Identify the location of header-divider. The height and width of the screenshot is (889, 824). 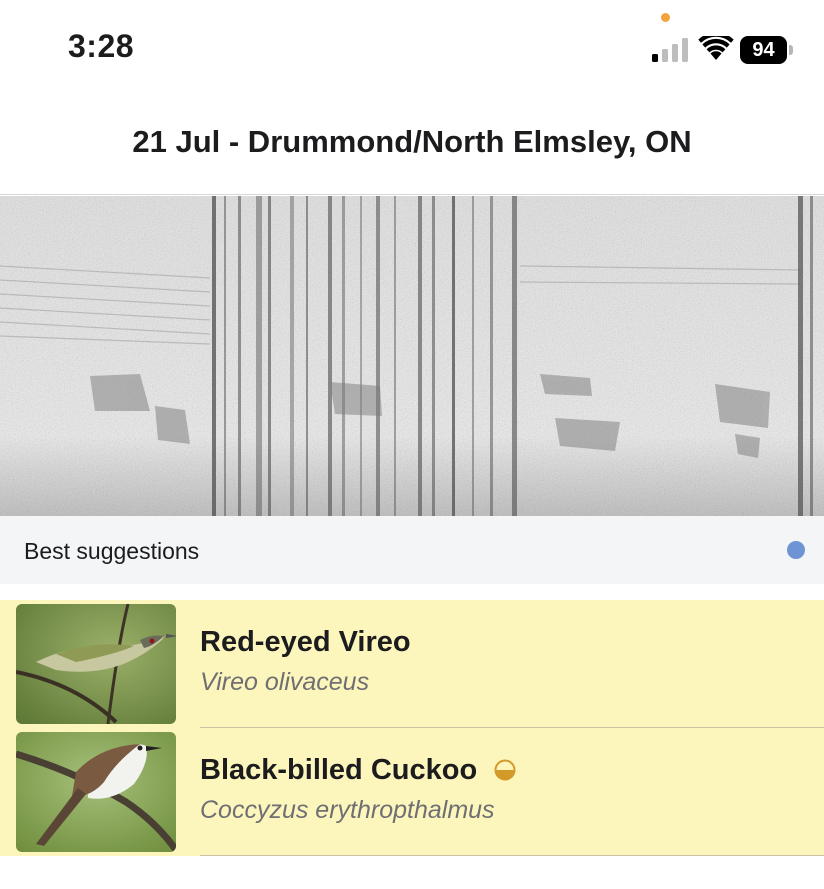
(412, 194).